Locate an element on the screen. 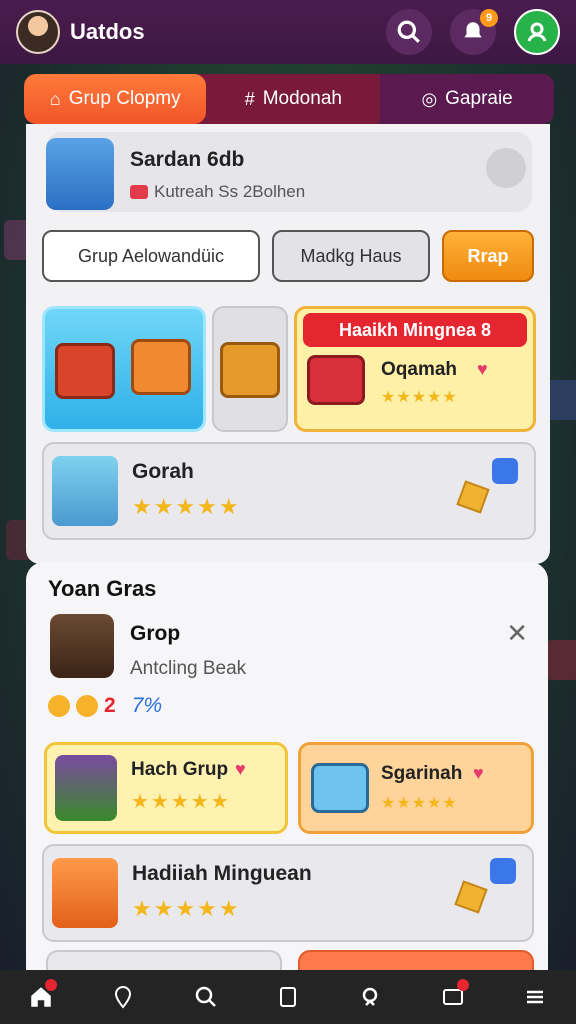 This screenshot has height=1024, width=576. nav-groups is located at coordinates (370, 997).